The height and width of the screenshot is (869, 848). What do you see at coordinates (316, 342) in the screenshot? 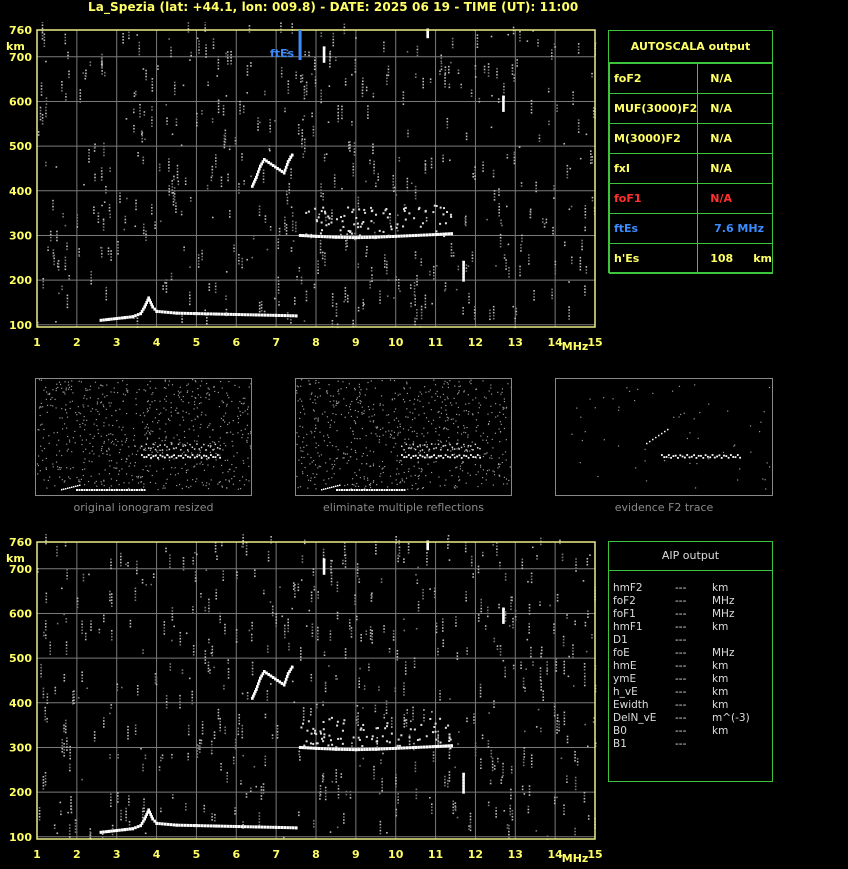
I see `x-tick-label: 8` at bounding box center [316, 342].